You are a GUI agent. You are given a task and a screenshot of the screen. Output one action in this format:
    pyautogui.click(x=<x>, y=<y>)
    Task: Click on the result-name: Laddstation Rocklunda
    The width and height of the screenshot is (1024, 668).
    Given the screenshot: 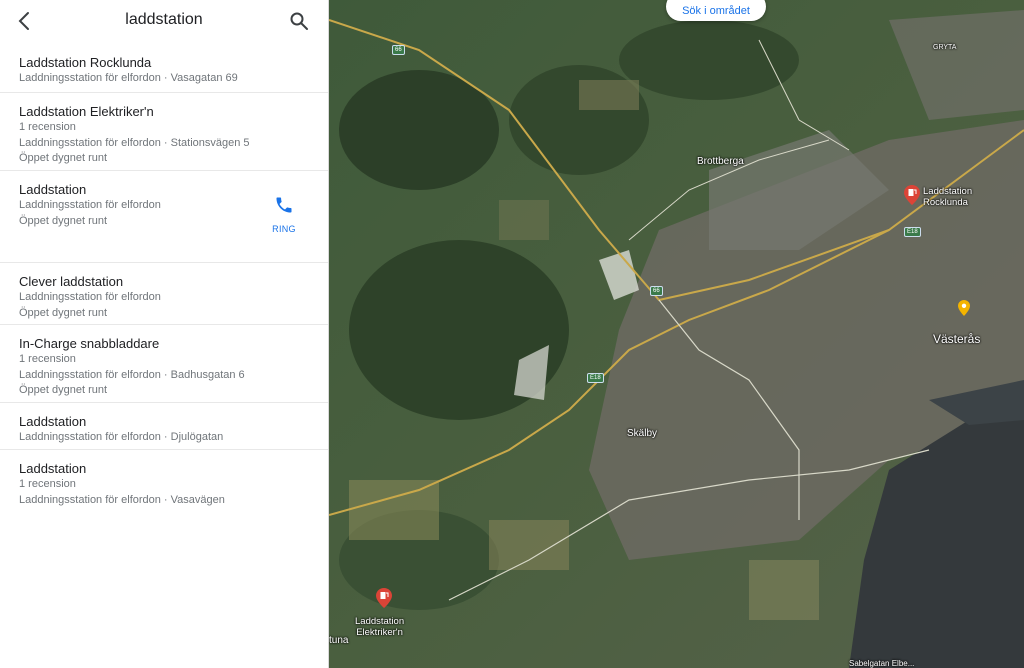 What is the action you would take?
    pyautogui.click(x=85, y=62)
    